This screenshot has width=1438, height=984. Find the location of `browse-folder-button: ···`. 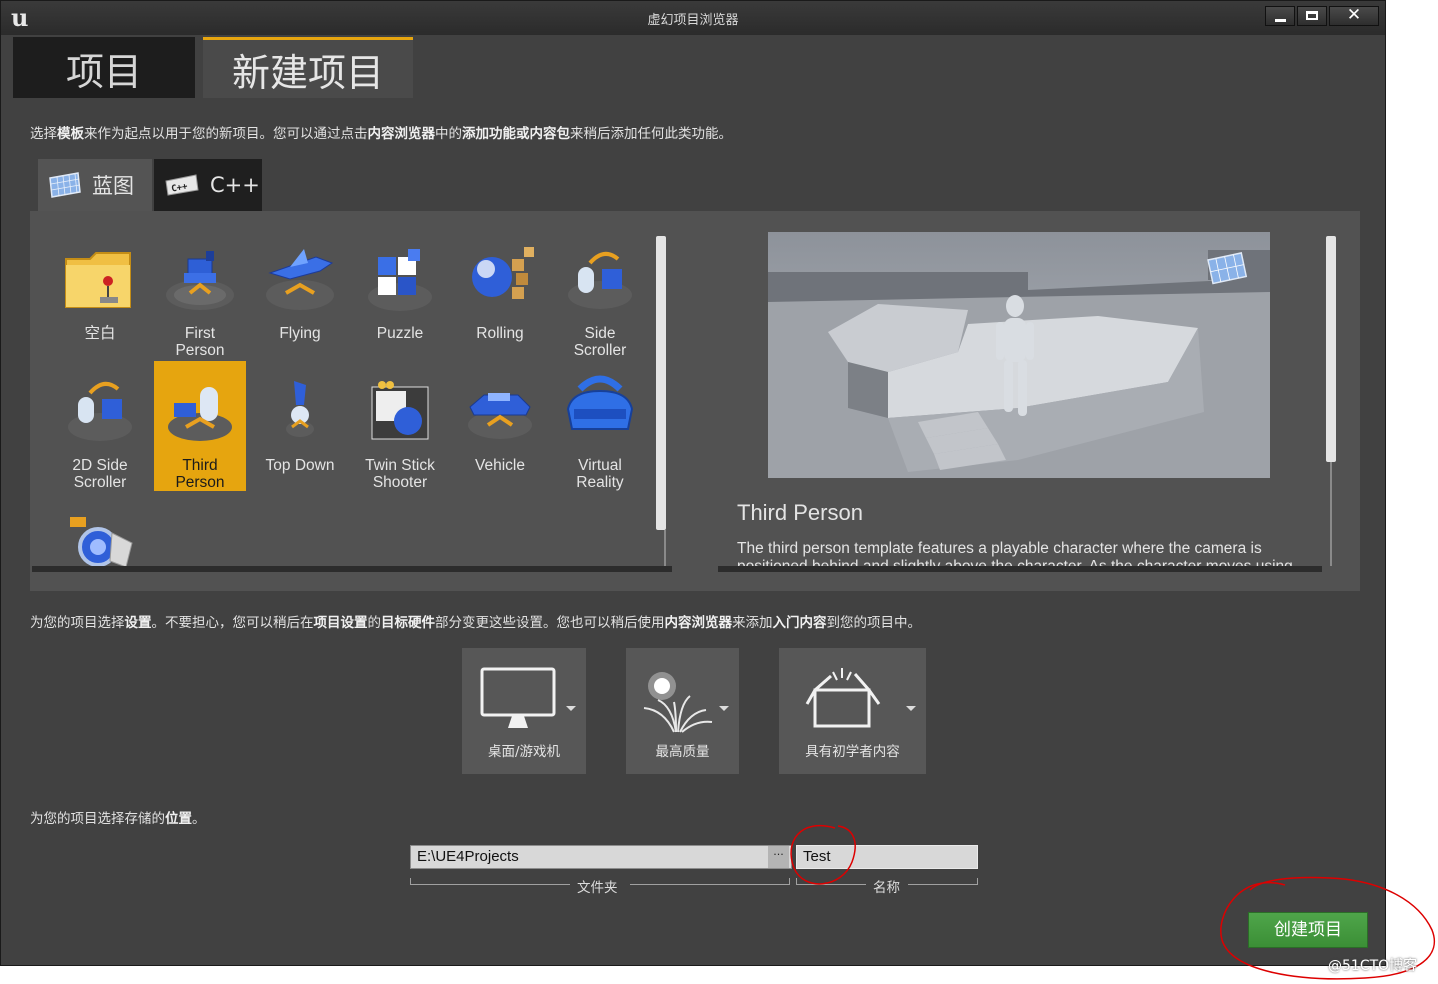

browse-folder-button: ··· is located at coordinates (778, 857).